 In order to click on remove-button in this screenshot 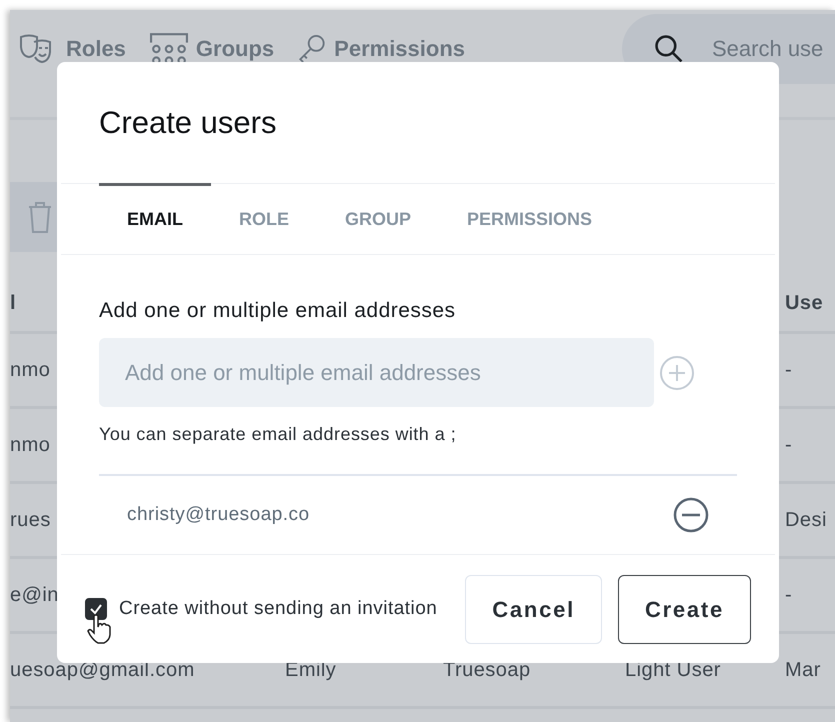, I will do `click(691, 515)`.